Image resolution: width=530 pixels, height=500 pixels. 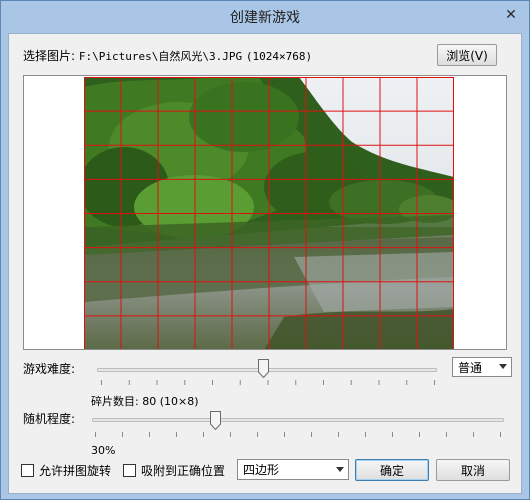 What do you see at coordinates (279, 56) in the screenshot?
I see `picture-dimensions: (1024×768)` at bounding box center [279, 56].